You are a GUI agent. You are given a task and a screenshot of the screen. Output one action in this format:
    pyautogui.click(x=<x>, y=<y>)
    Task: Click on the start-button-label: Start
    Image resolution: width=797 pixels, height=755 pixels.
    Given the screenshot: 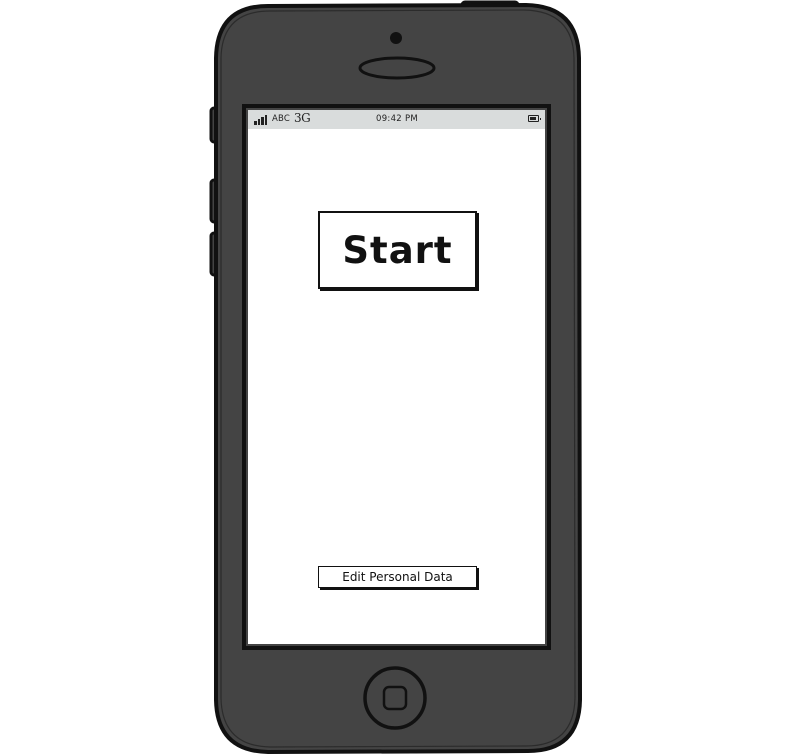 What is the action you would take?
    pyautogui.click(x=397, y=250)
    